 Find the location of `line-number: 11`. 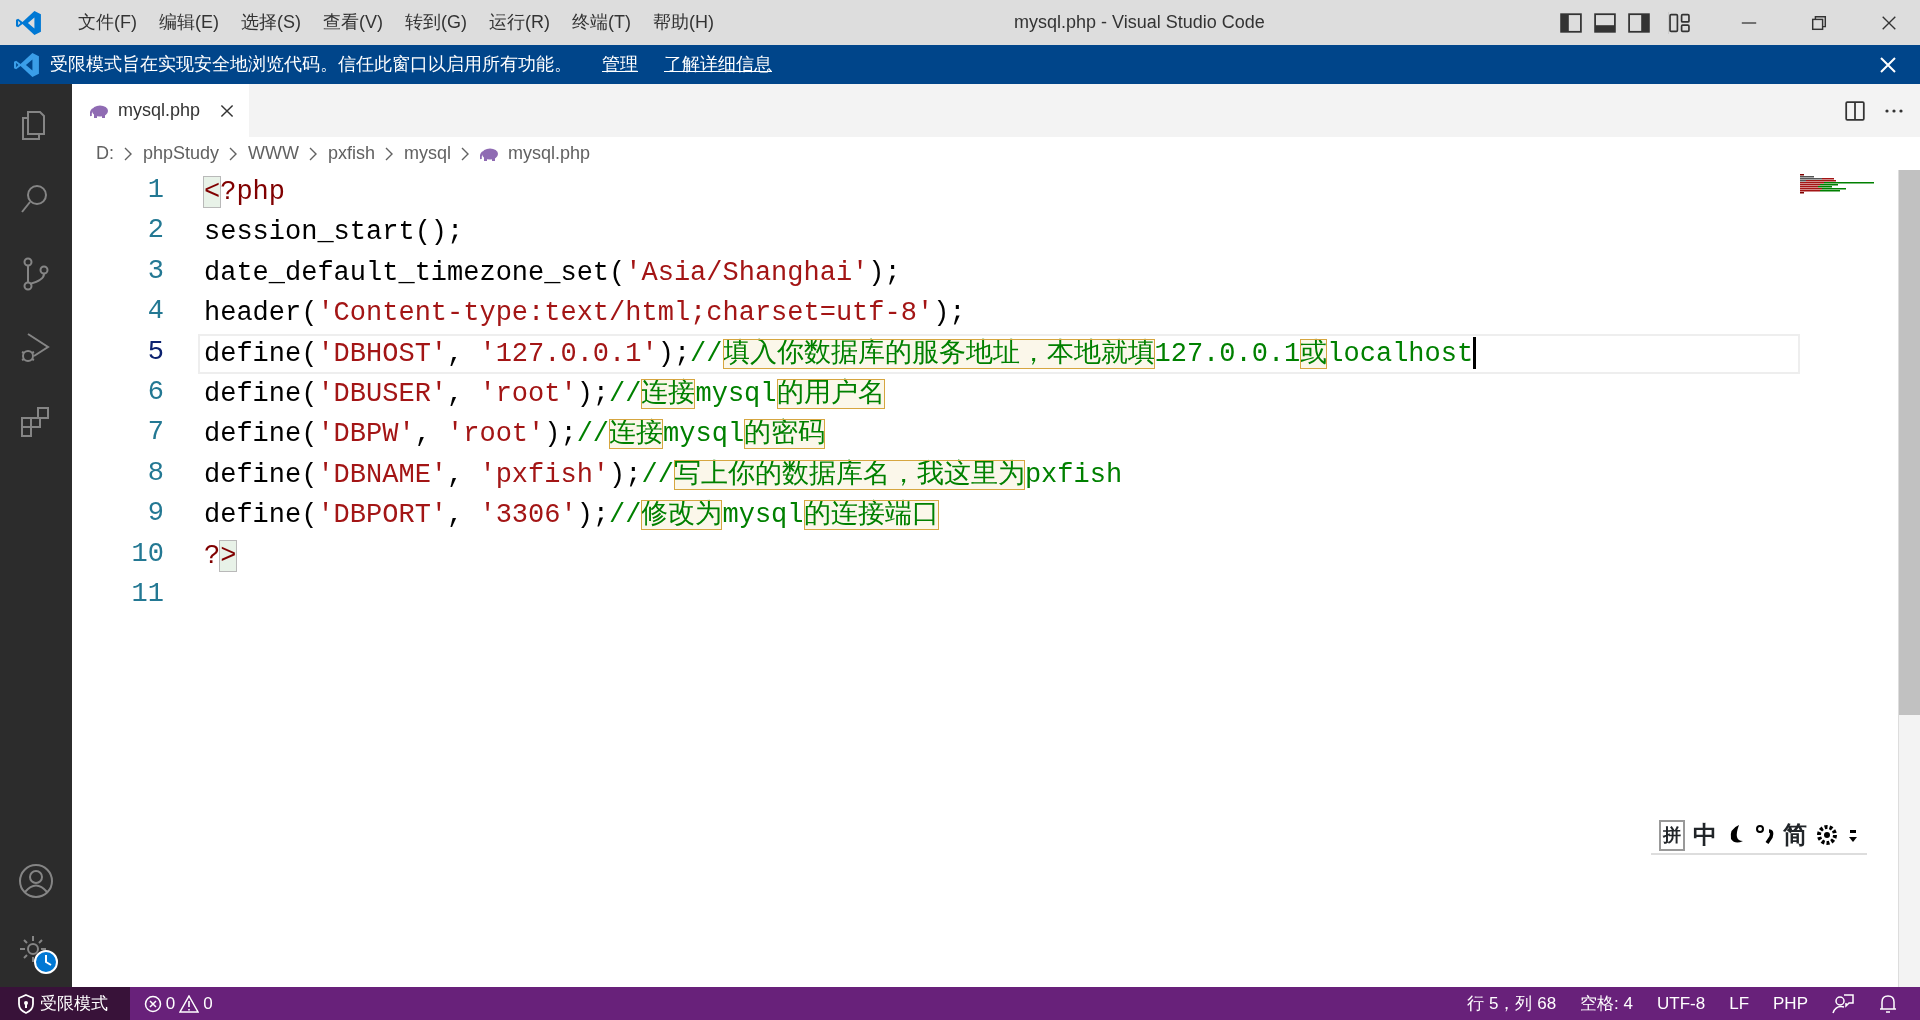

line-number: 11 is located at coordinates (147, 594).